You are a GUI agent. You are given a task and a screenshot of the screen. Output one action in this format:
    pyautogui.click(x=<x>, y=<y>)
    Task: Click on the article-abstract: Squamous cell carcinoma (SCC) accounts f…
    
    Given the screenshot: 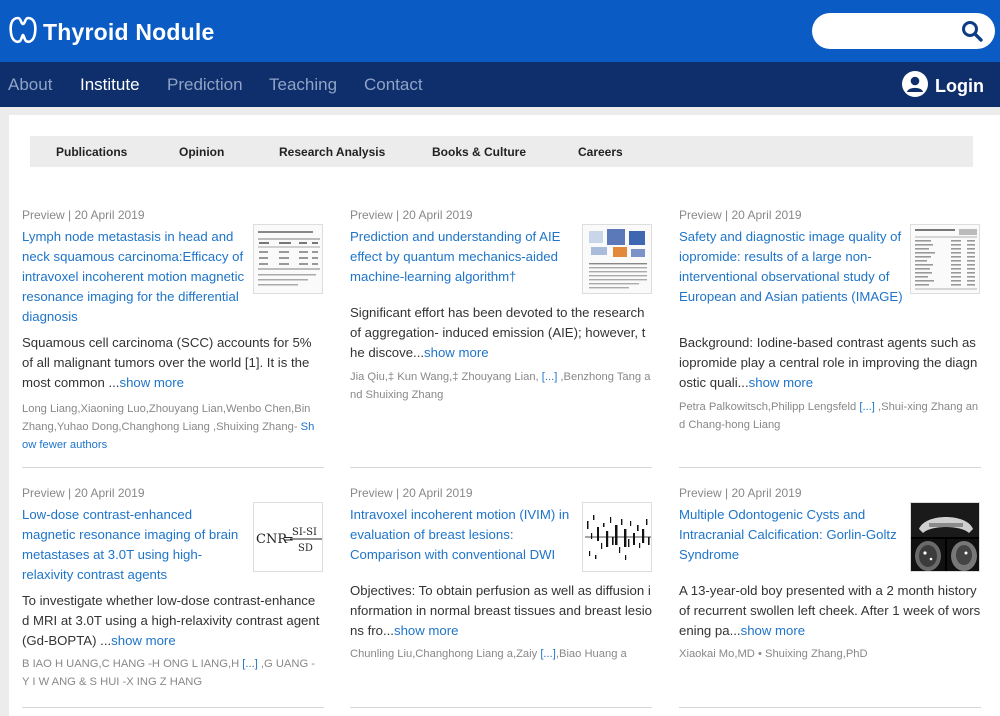 What is the action you would take?
    pyautogui.click(x=171, y=363)
    